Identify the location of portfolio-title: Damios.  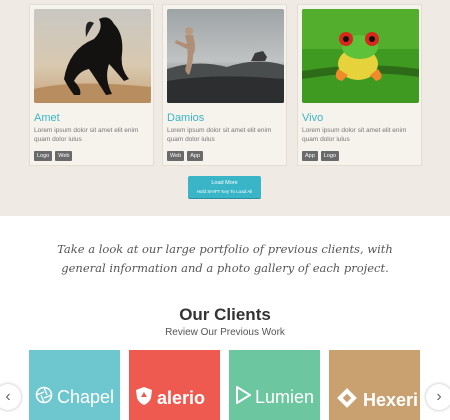
(185, 118).